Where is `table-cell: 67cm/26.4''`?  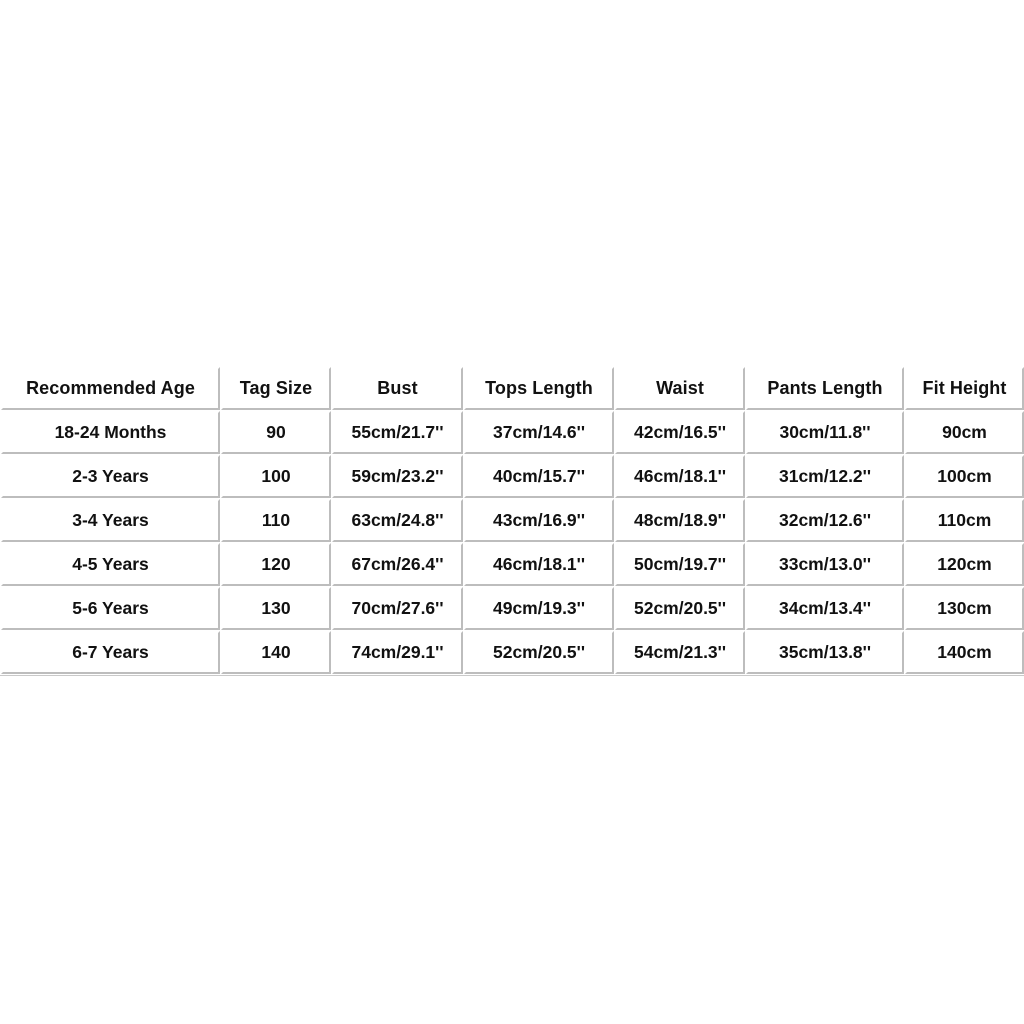
table-cell: 67cm/26.4'' is located at coordinates (397, 564).